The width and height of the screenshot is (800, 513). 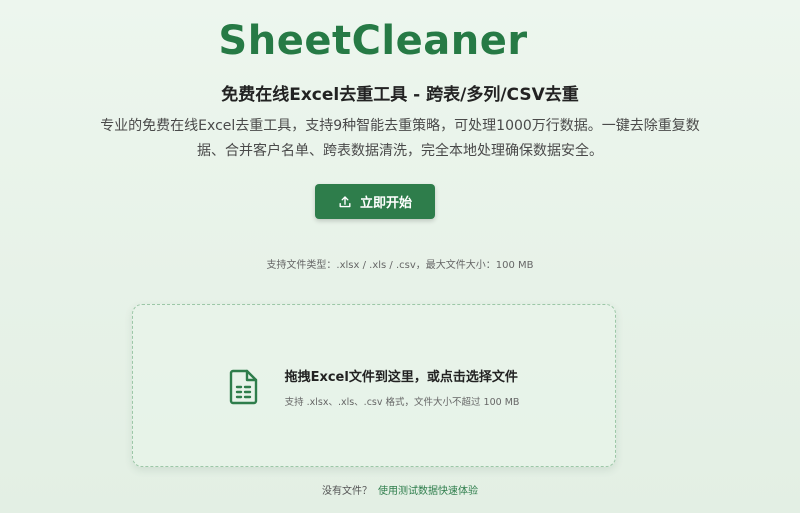 What do you see at coordinates (373, 41) in the screenshot?
I see `brand-logo-text: SheetCleaner` at bounding box center [373, 41].